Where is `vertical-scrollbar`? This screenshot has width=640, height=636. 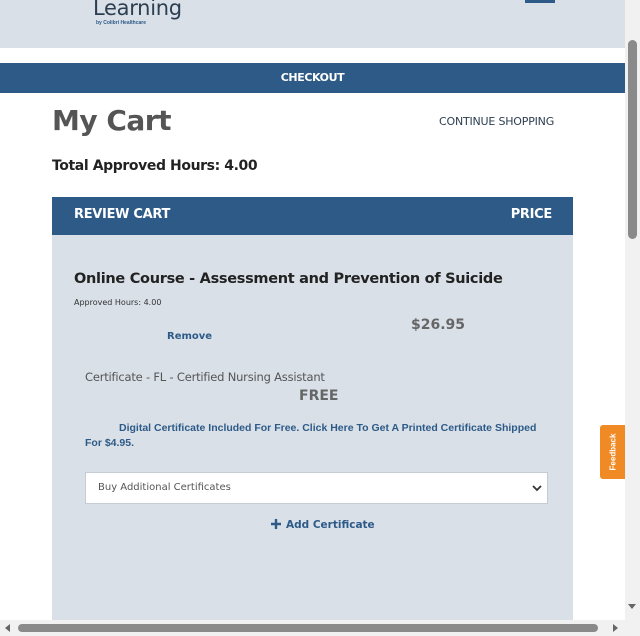 vertical-scrollbar is located at coordinates (632, 310).